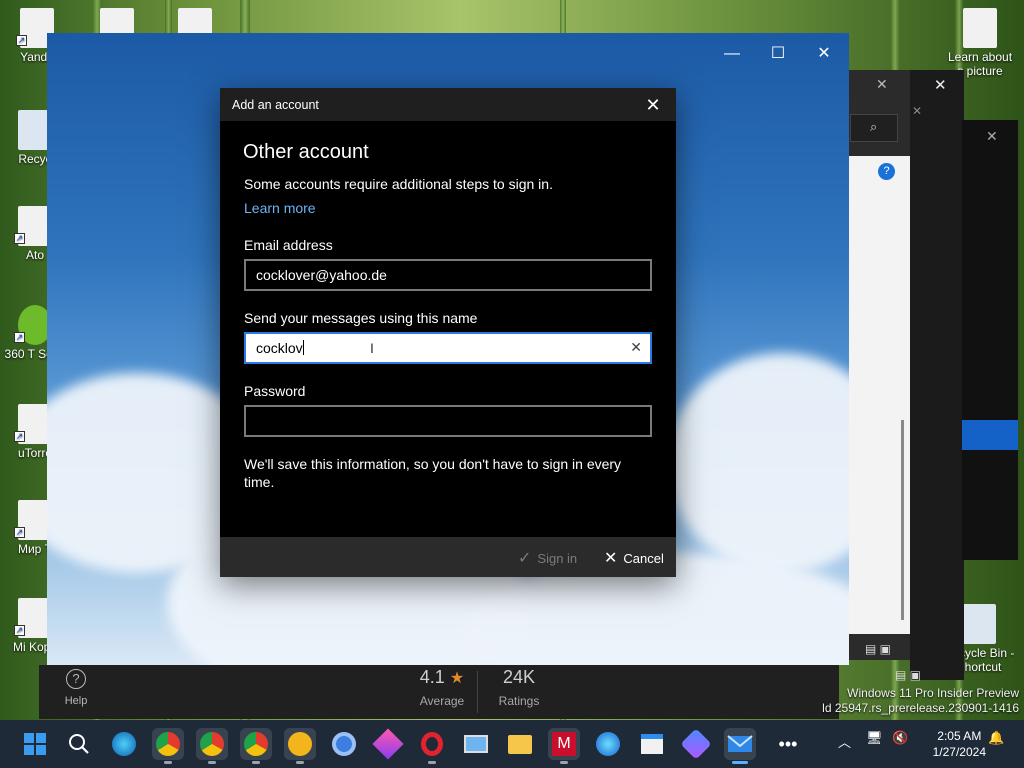  I want to click on rating-label: Average, so click(442, 701).